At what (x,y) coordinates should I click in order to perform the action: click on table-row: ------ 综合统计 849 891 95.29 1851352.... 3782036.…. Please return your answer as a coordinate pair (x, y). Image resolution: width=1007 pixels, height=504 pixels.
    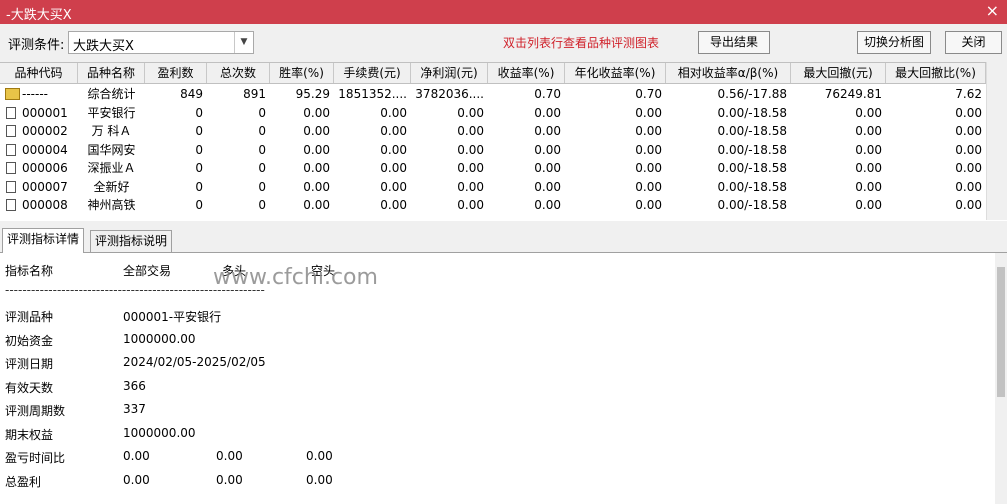
    Looking at the image, I should click on (492, 94).